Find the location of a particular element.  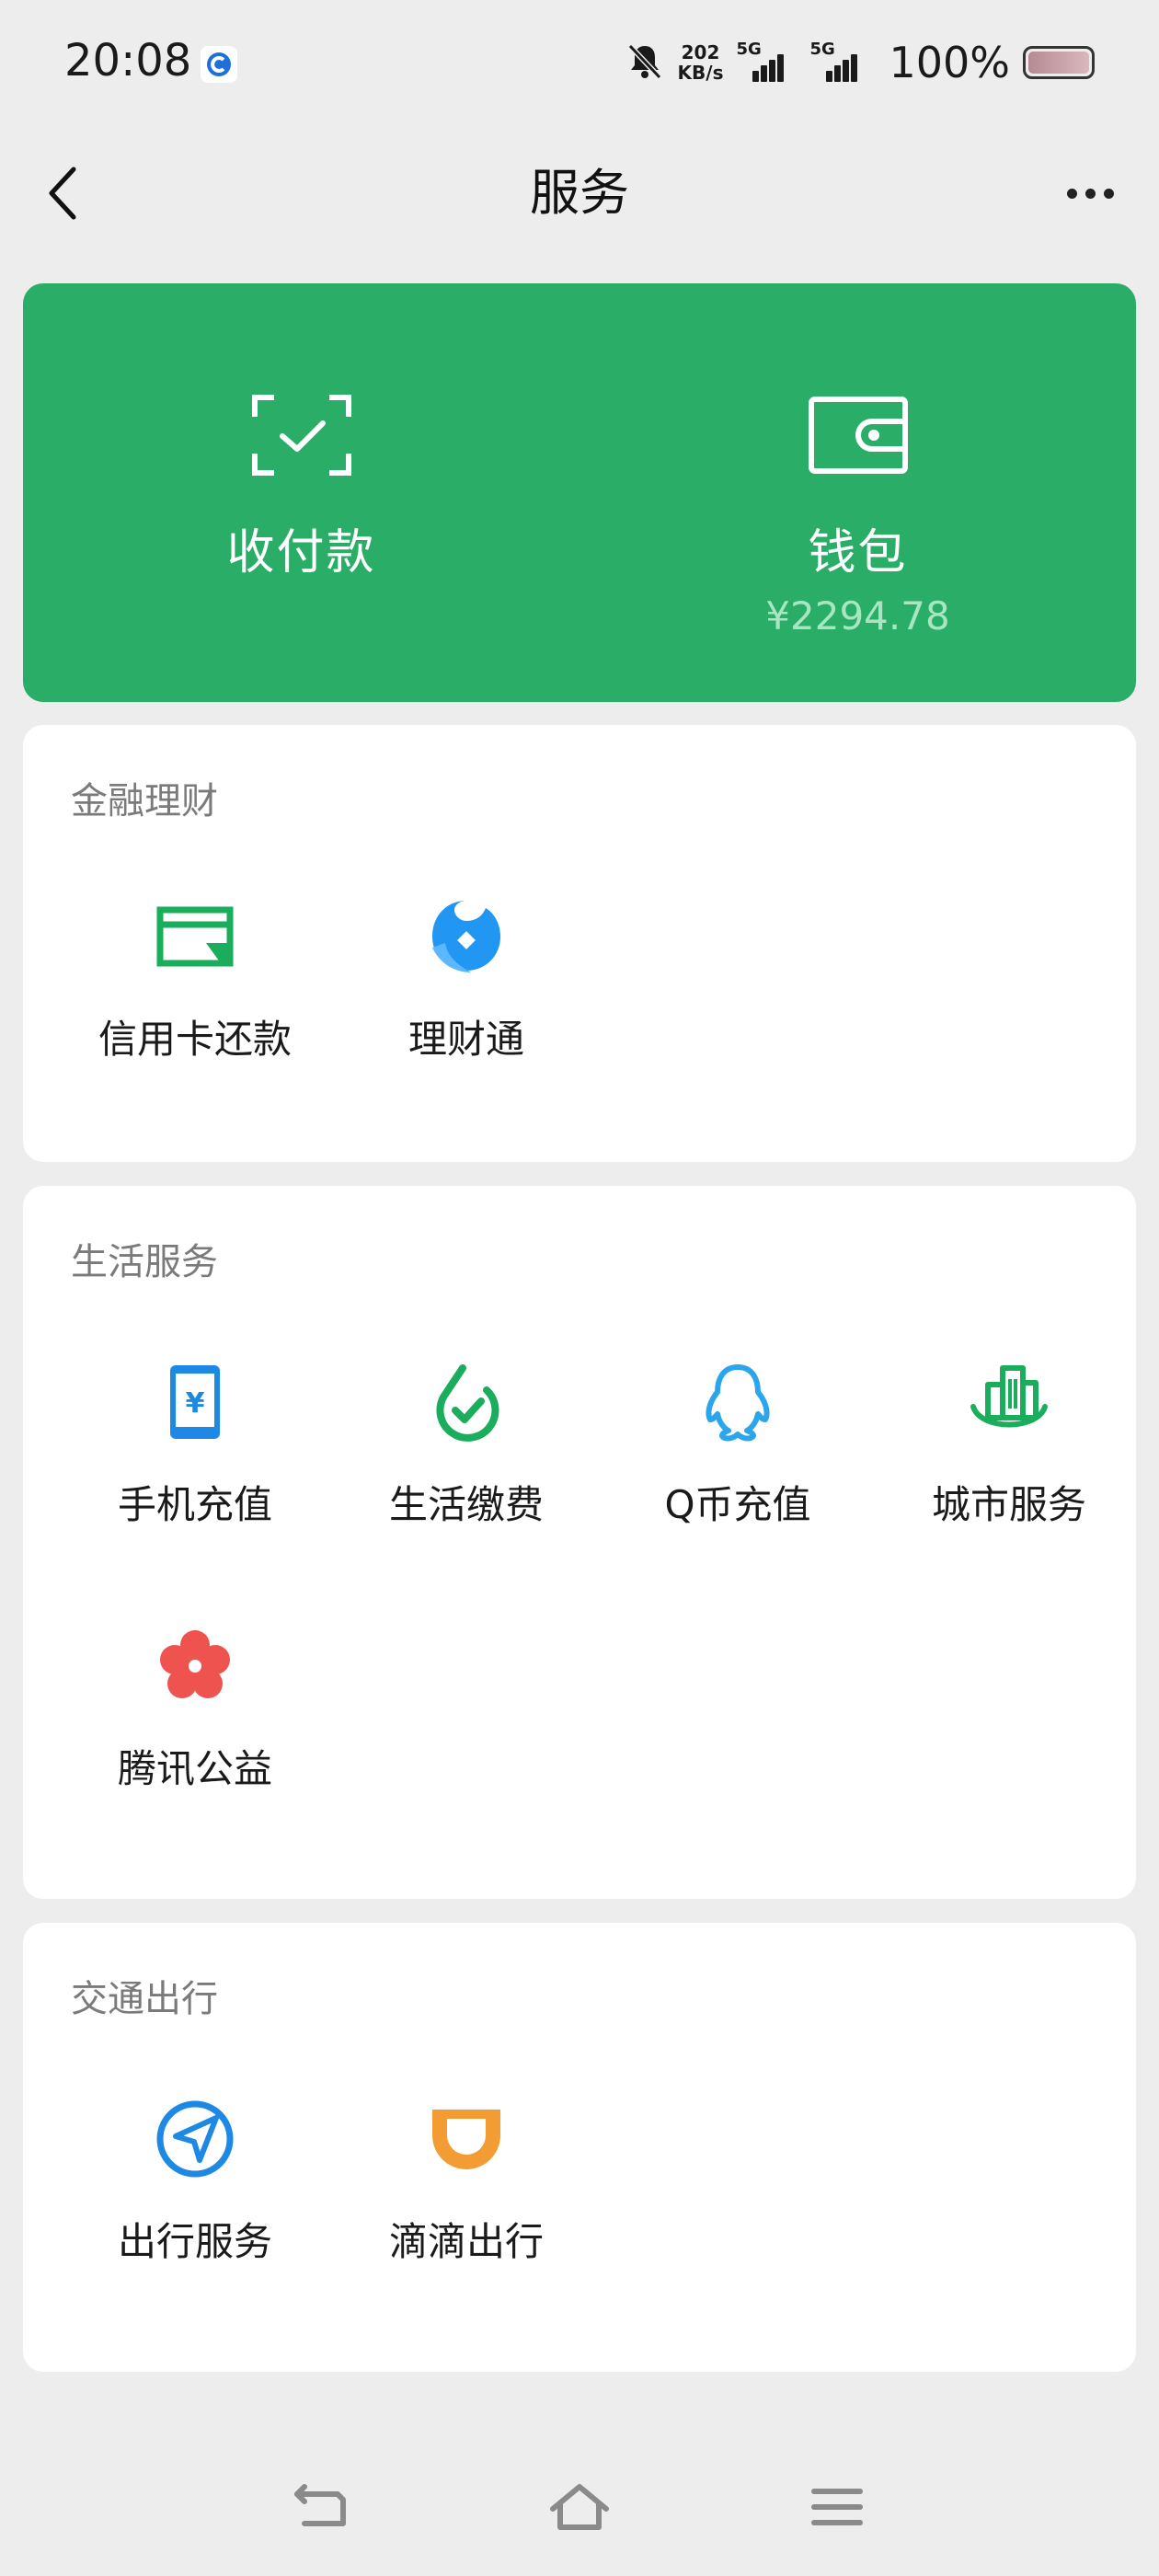

battery-icon is located at coordinates (1059, 62).